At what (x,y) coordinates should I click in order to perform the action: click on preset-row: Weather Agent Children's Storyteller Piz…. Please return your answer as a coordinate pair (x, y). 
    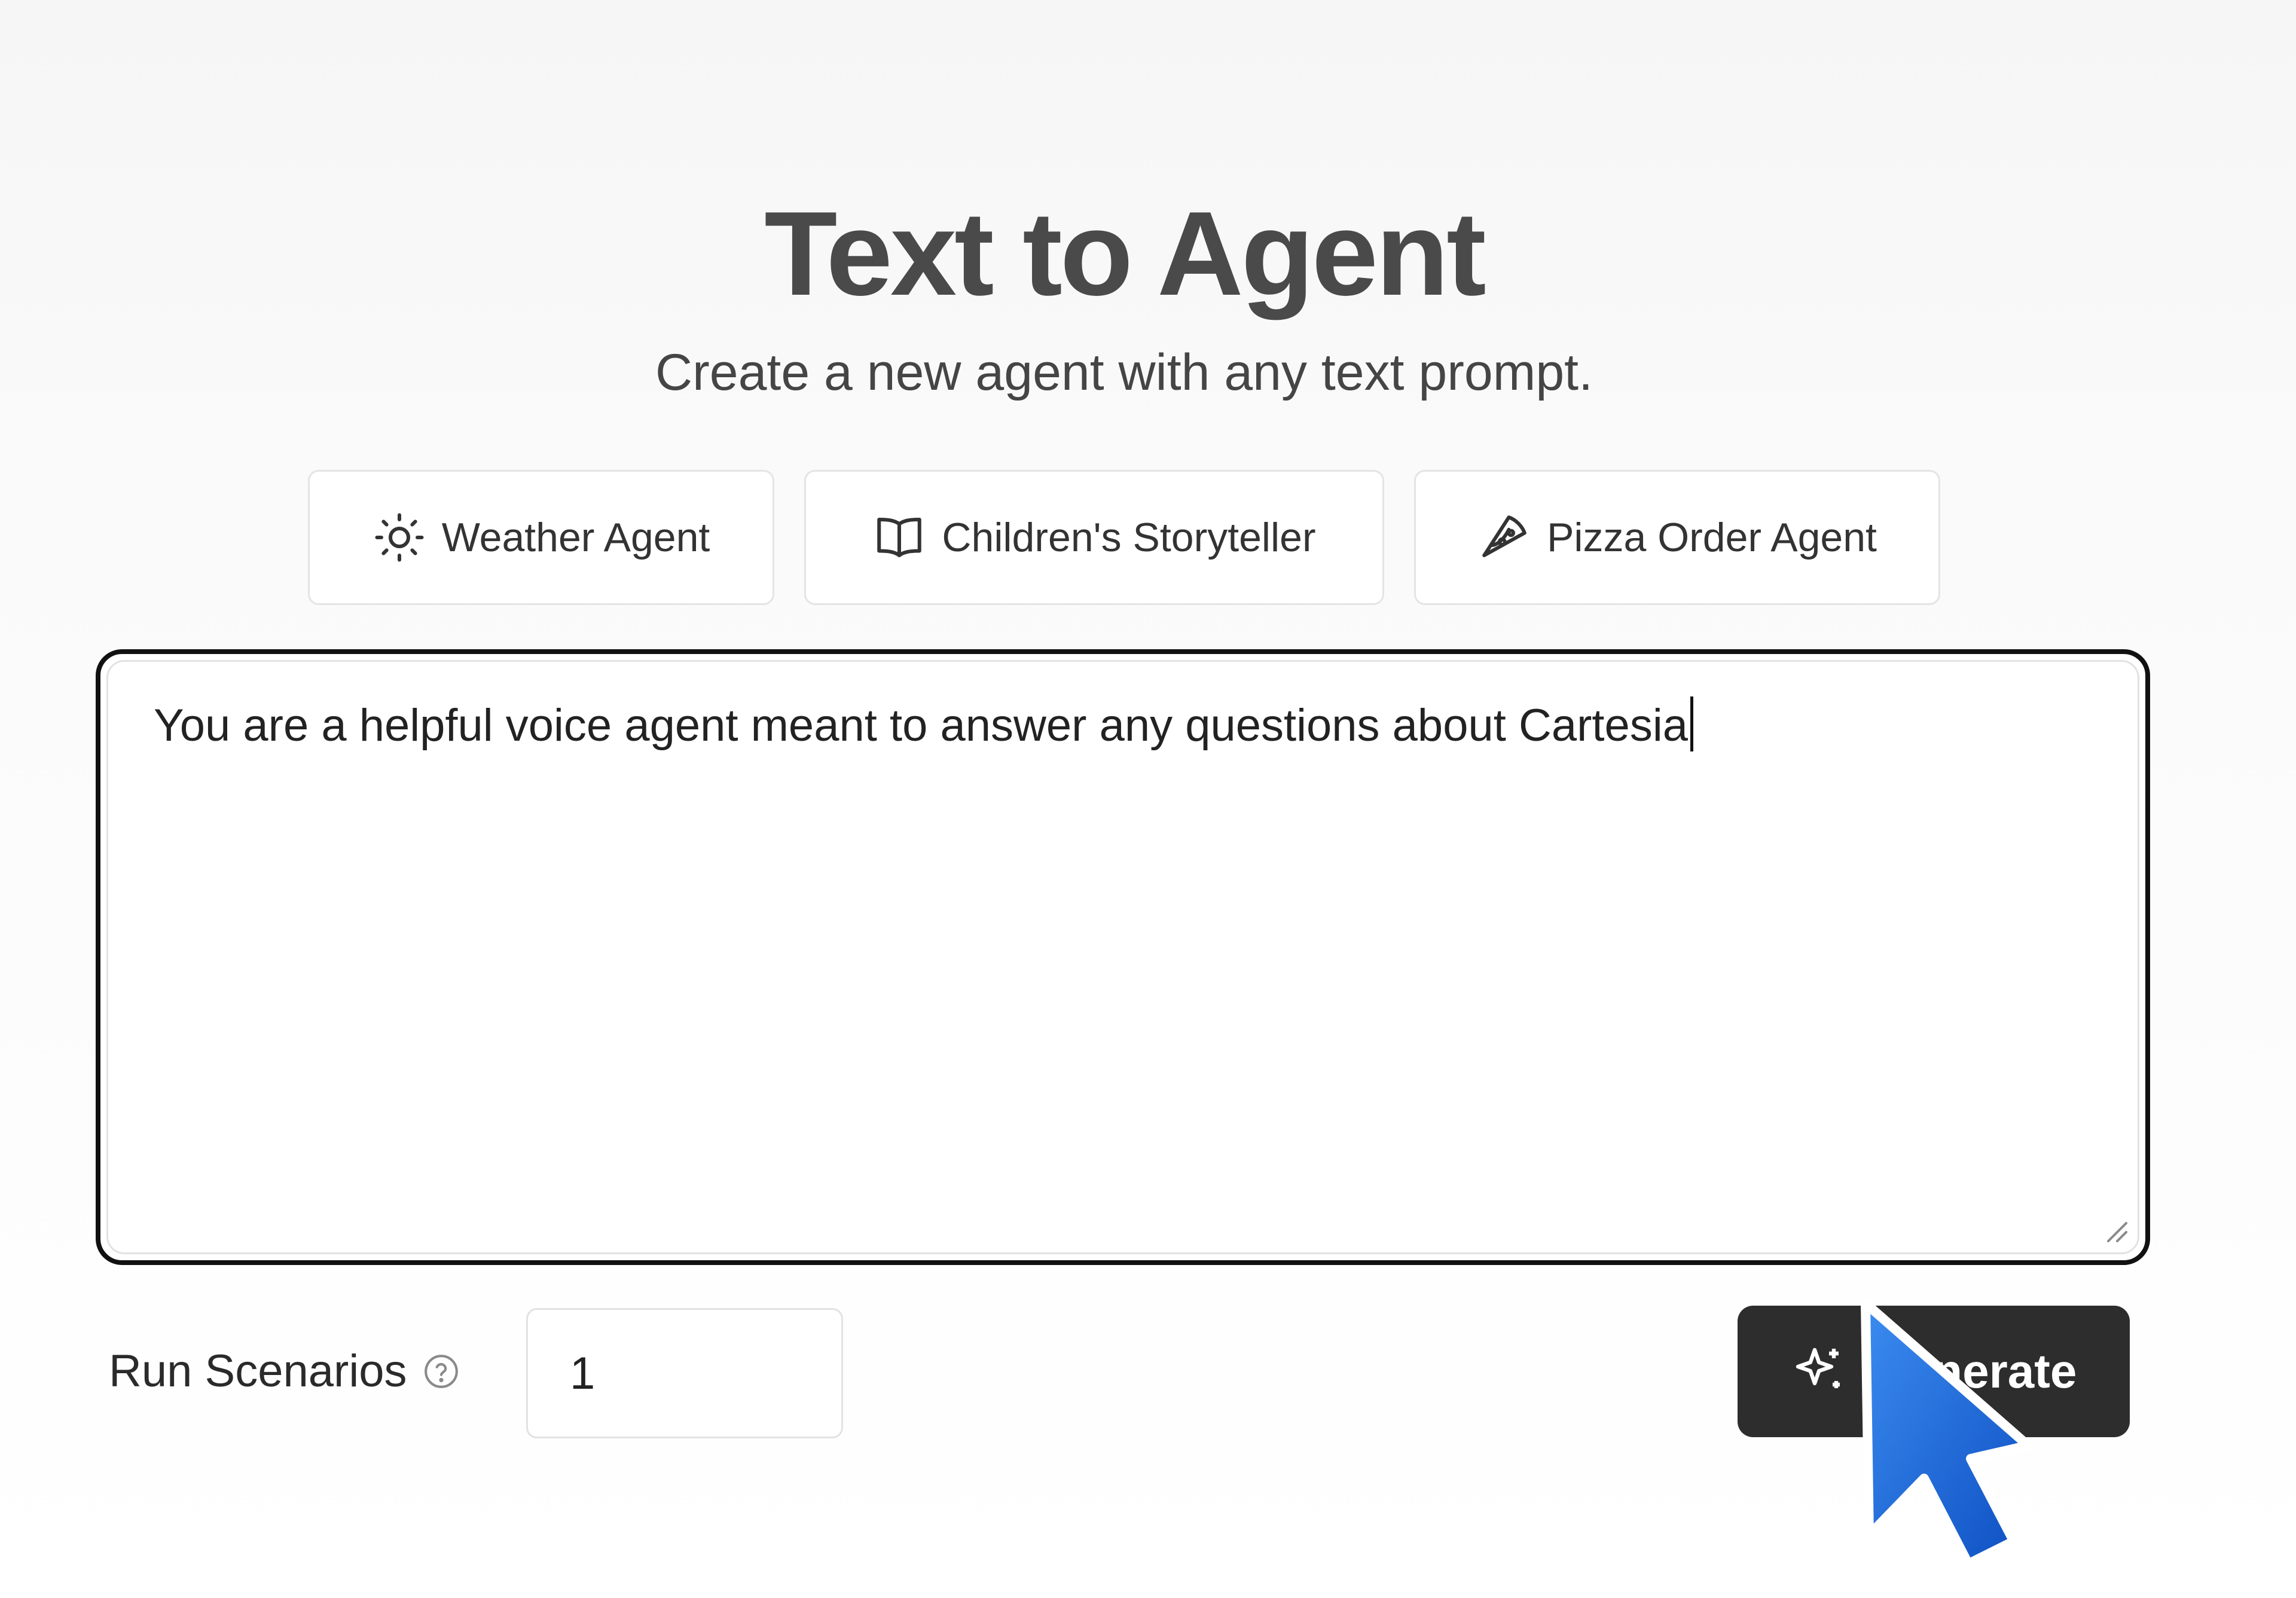
    Looking at the image, I should click on (1124, 537).